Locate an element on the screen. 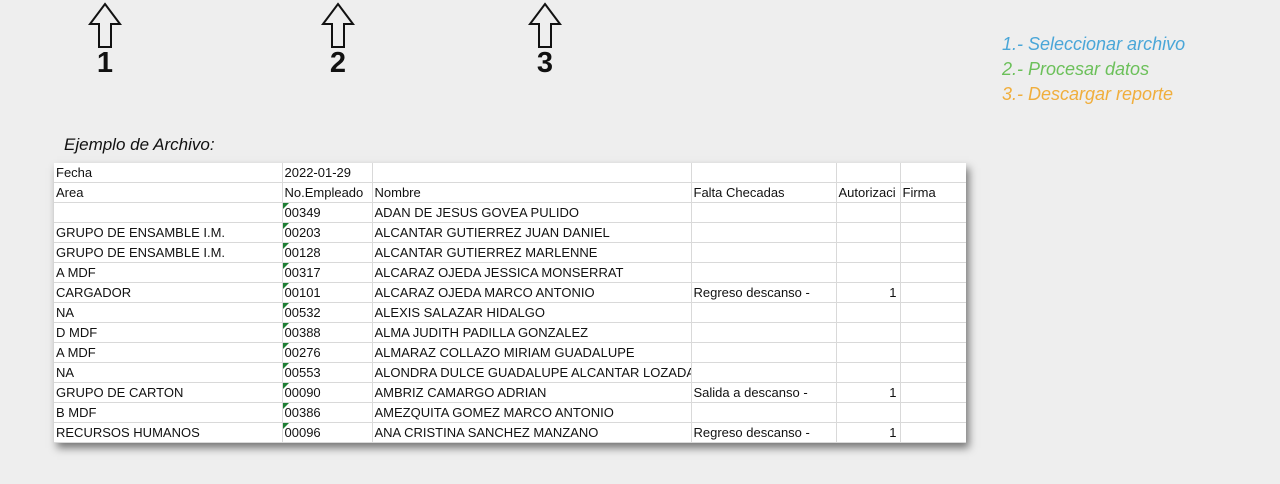 This screenshot has width=1280, height=484. cell-col-3: ALONDRA DULCE GUADALUPE ALCANTAR LOZADA is located at coordinates (532, 372).